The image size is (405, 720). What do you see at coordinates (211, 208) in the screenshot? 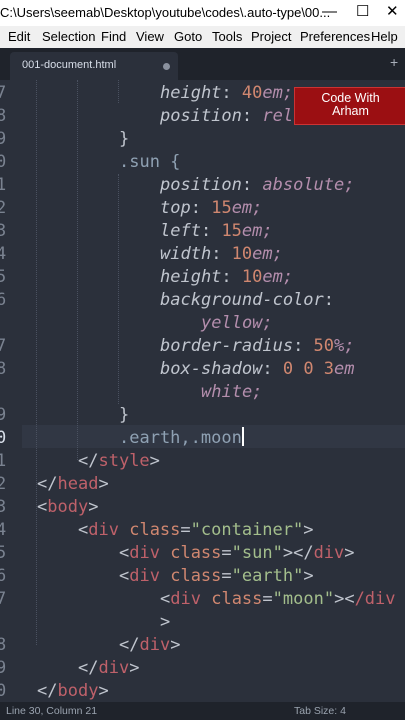
I see `code-line: top: 15em;` at bounding box center [211, 208].